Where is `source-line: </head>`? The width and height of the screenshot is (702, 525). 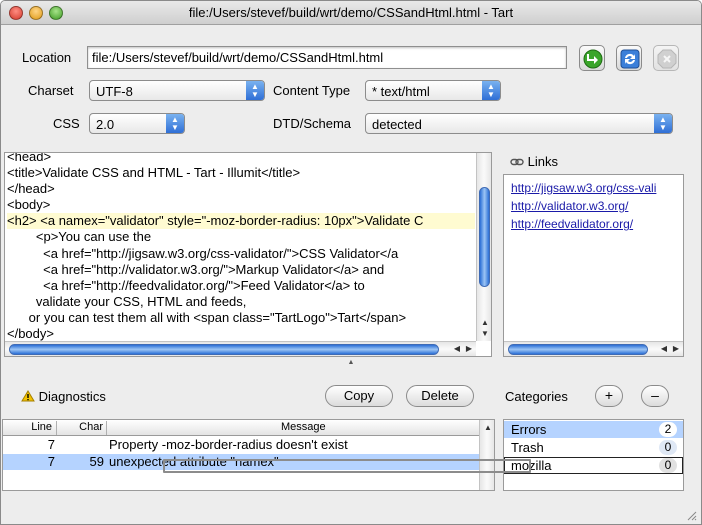
source-line: </head> is located at coordinates (31, 189).